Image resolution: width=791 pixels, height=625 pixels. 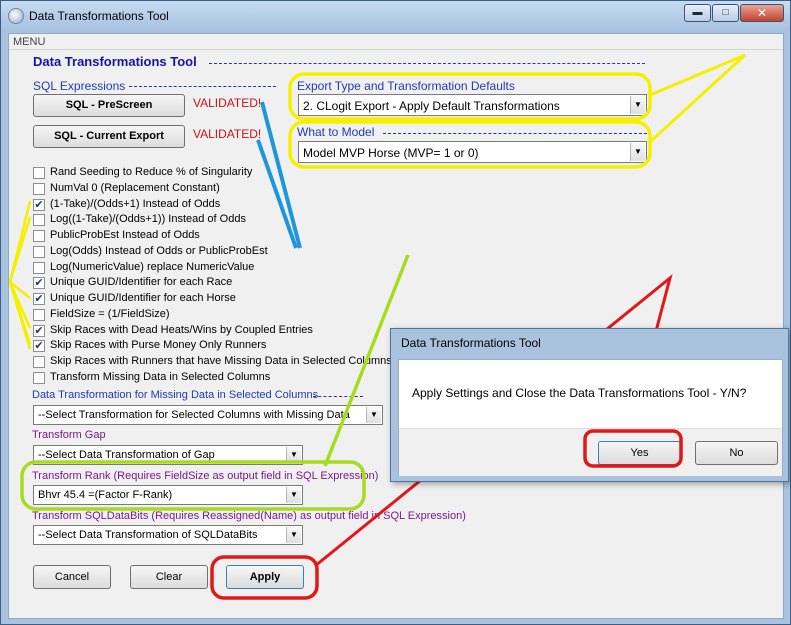 I want to click on green-highlight-rank, so click(x=193, y=485).